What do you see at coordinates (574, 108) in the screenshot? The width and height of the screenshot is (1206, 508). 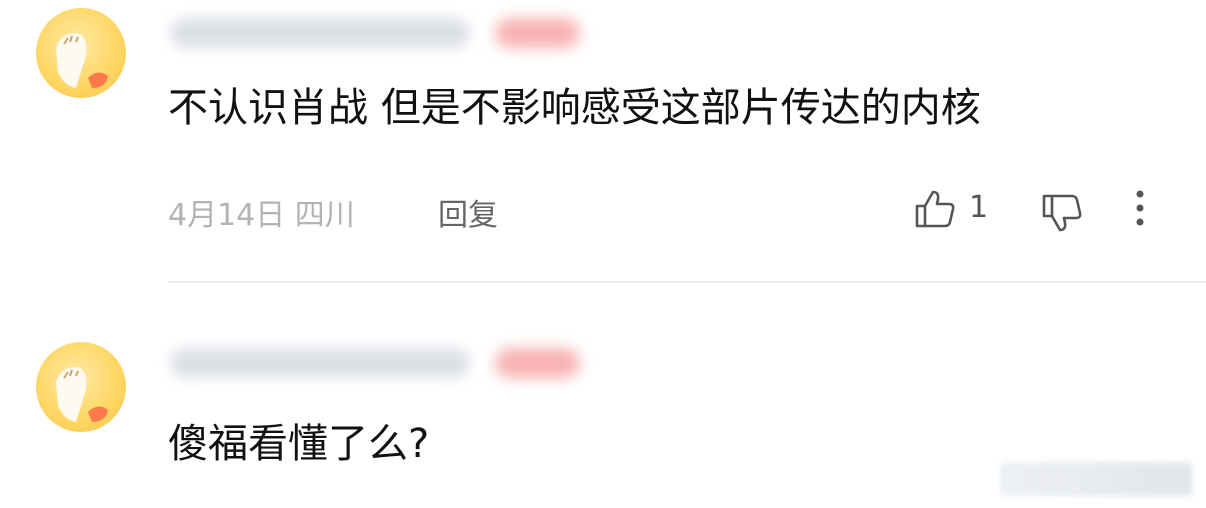 I see `comment-text: 不认识肖战 但是不影响感受这部片传达的内核` at bounding box center [574, 108].